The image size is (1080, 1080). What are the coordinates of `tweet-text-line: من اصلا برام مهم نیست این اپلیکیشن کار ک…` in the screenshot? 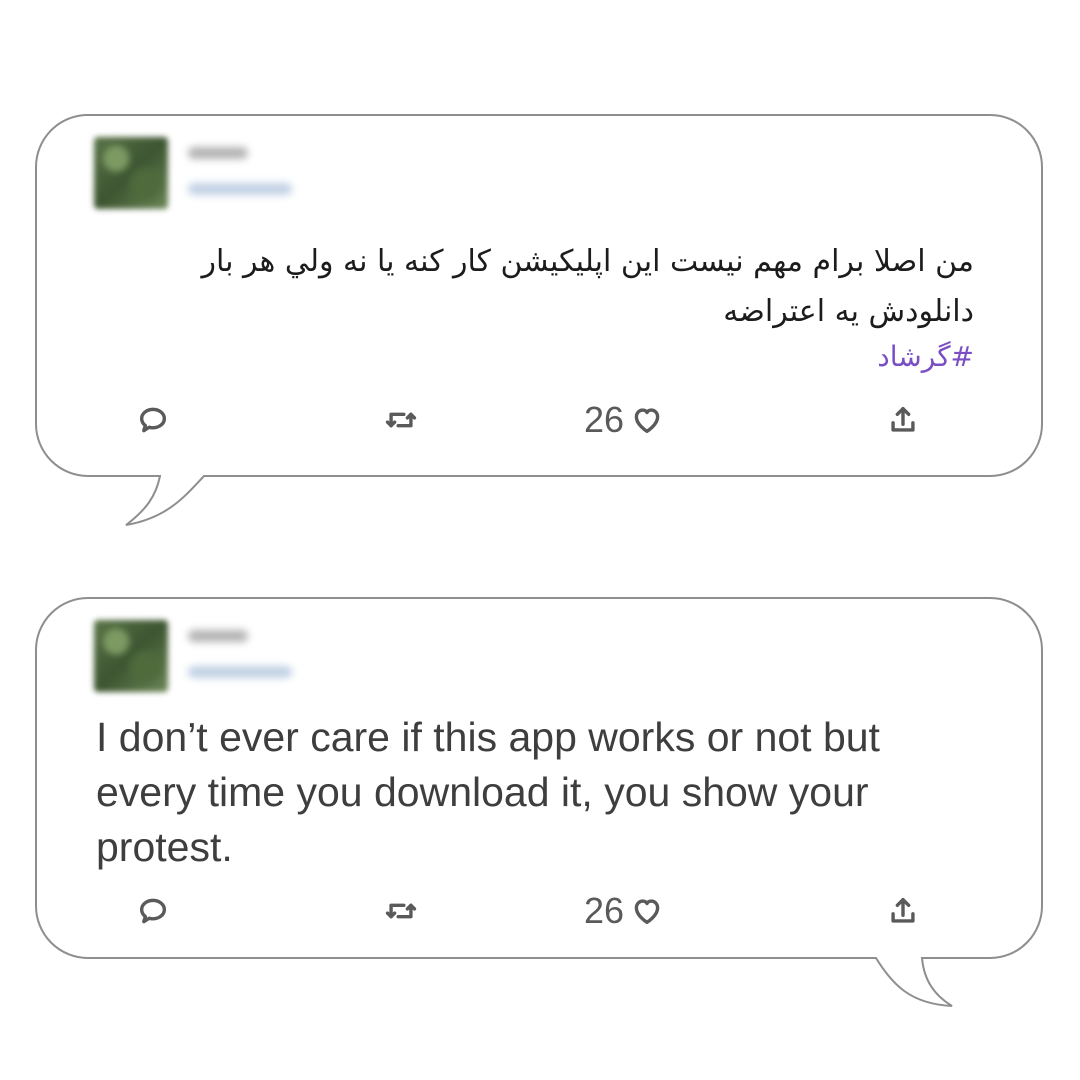 It's located at (587, 261).